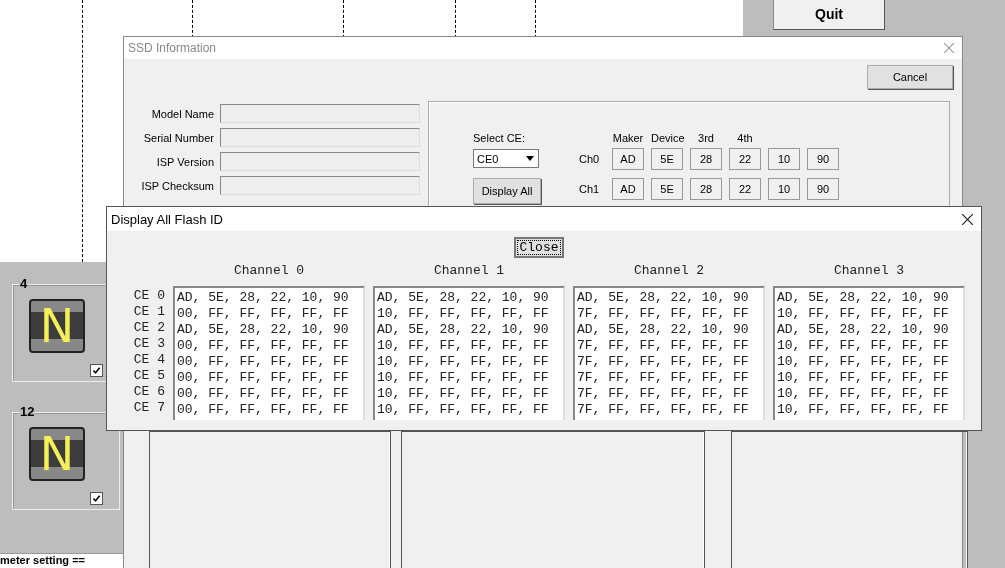 Image resolution: width=1005 pixels, height=568 pixels. Describe the element at coordinates (149, 376) in the screenshot. I see `ce-label: CE 5` at that location.